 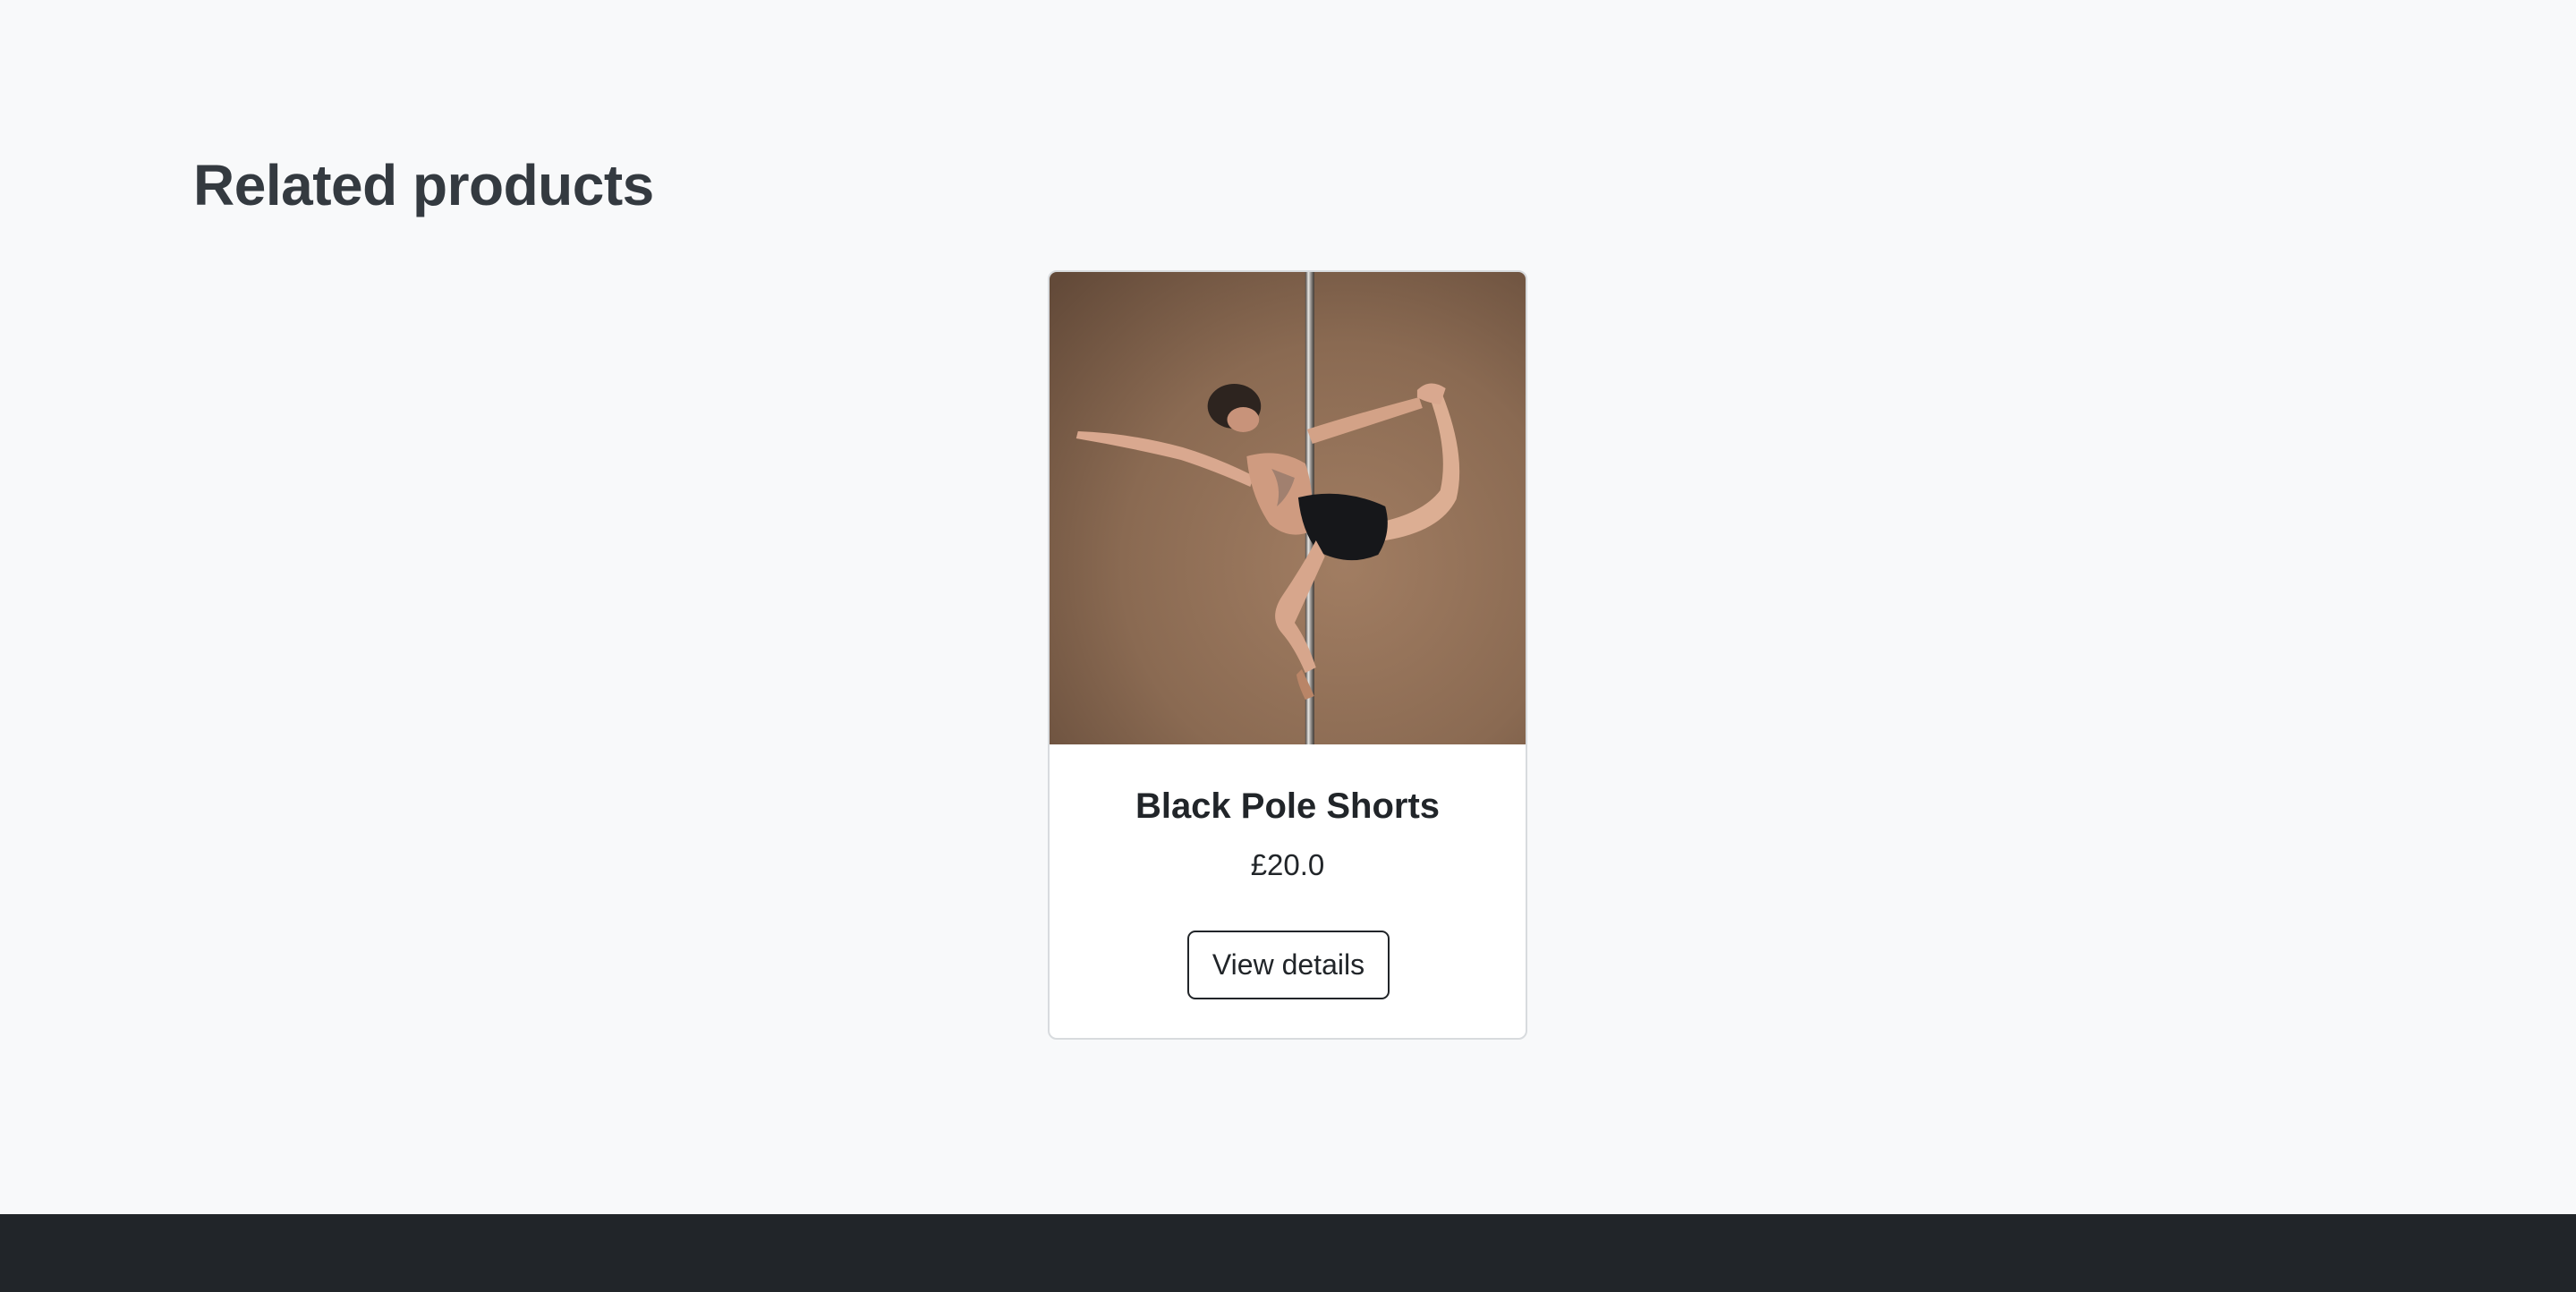 I want to click on product-name: Black Pole Shorts, so click(x=1288, y=806).